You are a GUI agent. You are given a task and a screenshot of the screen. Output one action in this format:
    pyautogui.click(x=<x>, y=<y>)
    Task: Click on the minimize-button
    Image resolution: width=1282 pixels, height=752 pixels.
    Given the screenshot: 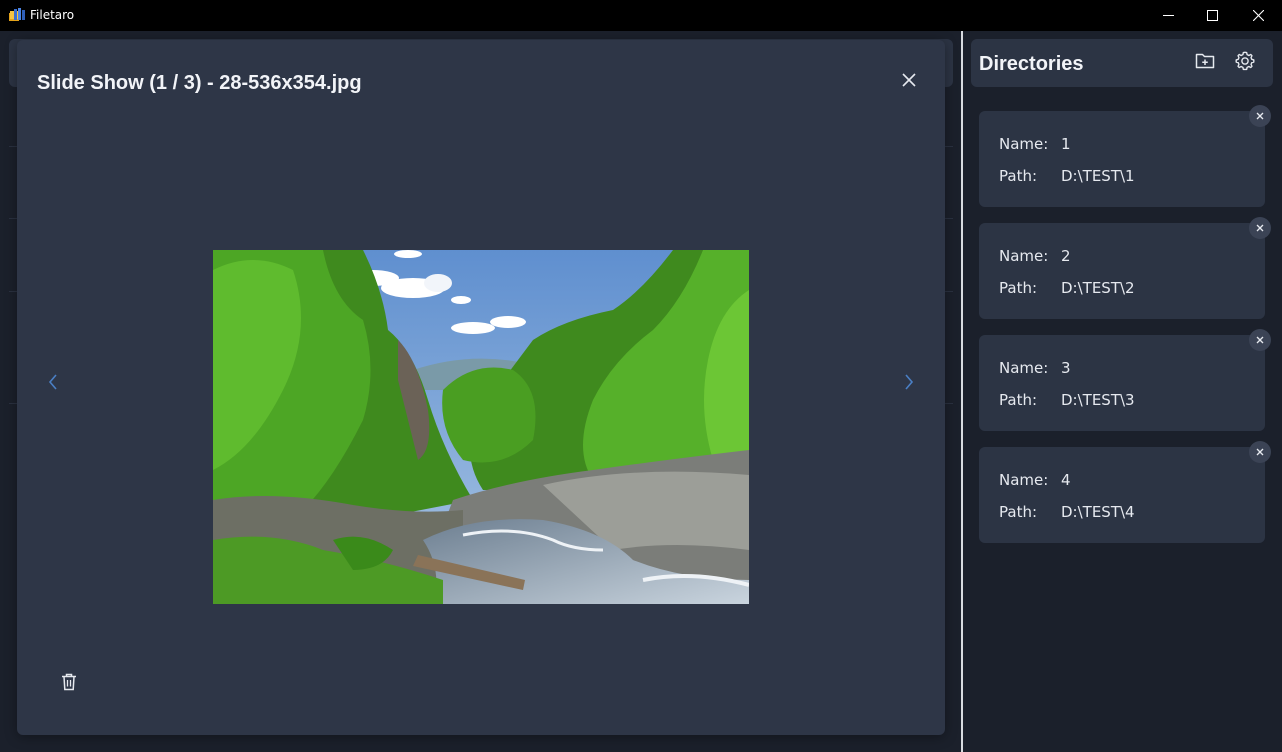 What is the action you would take?
    pyautogui.click(x=1168, y=15)
    